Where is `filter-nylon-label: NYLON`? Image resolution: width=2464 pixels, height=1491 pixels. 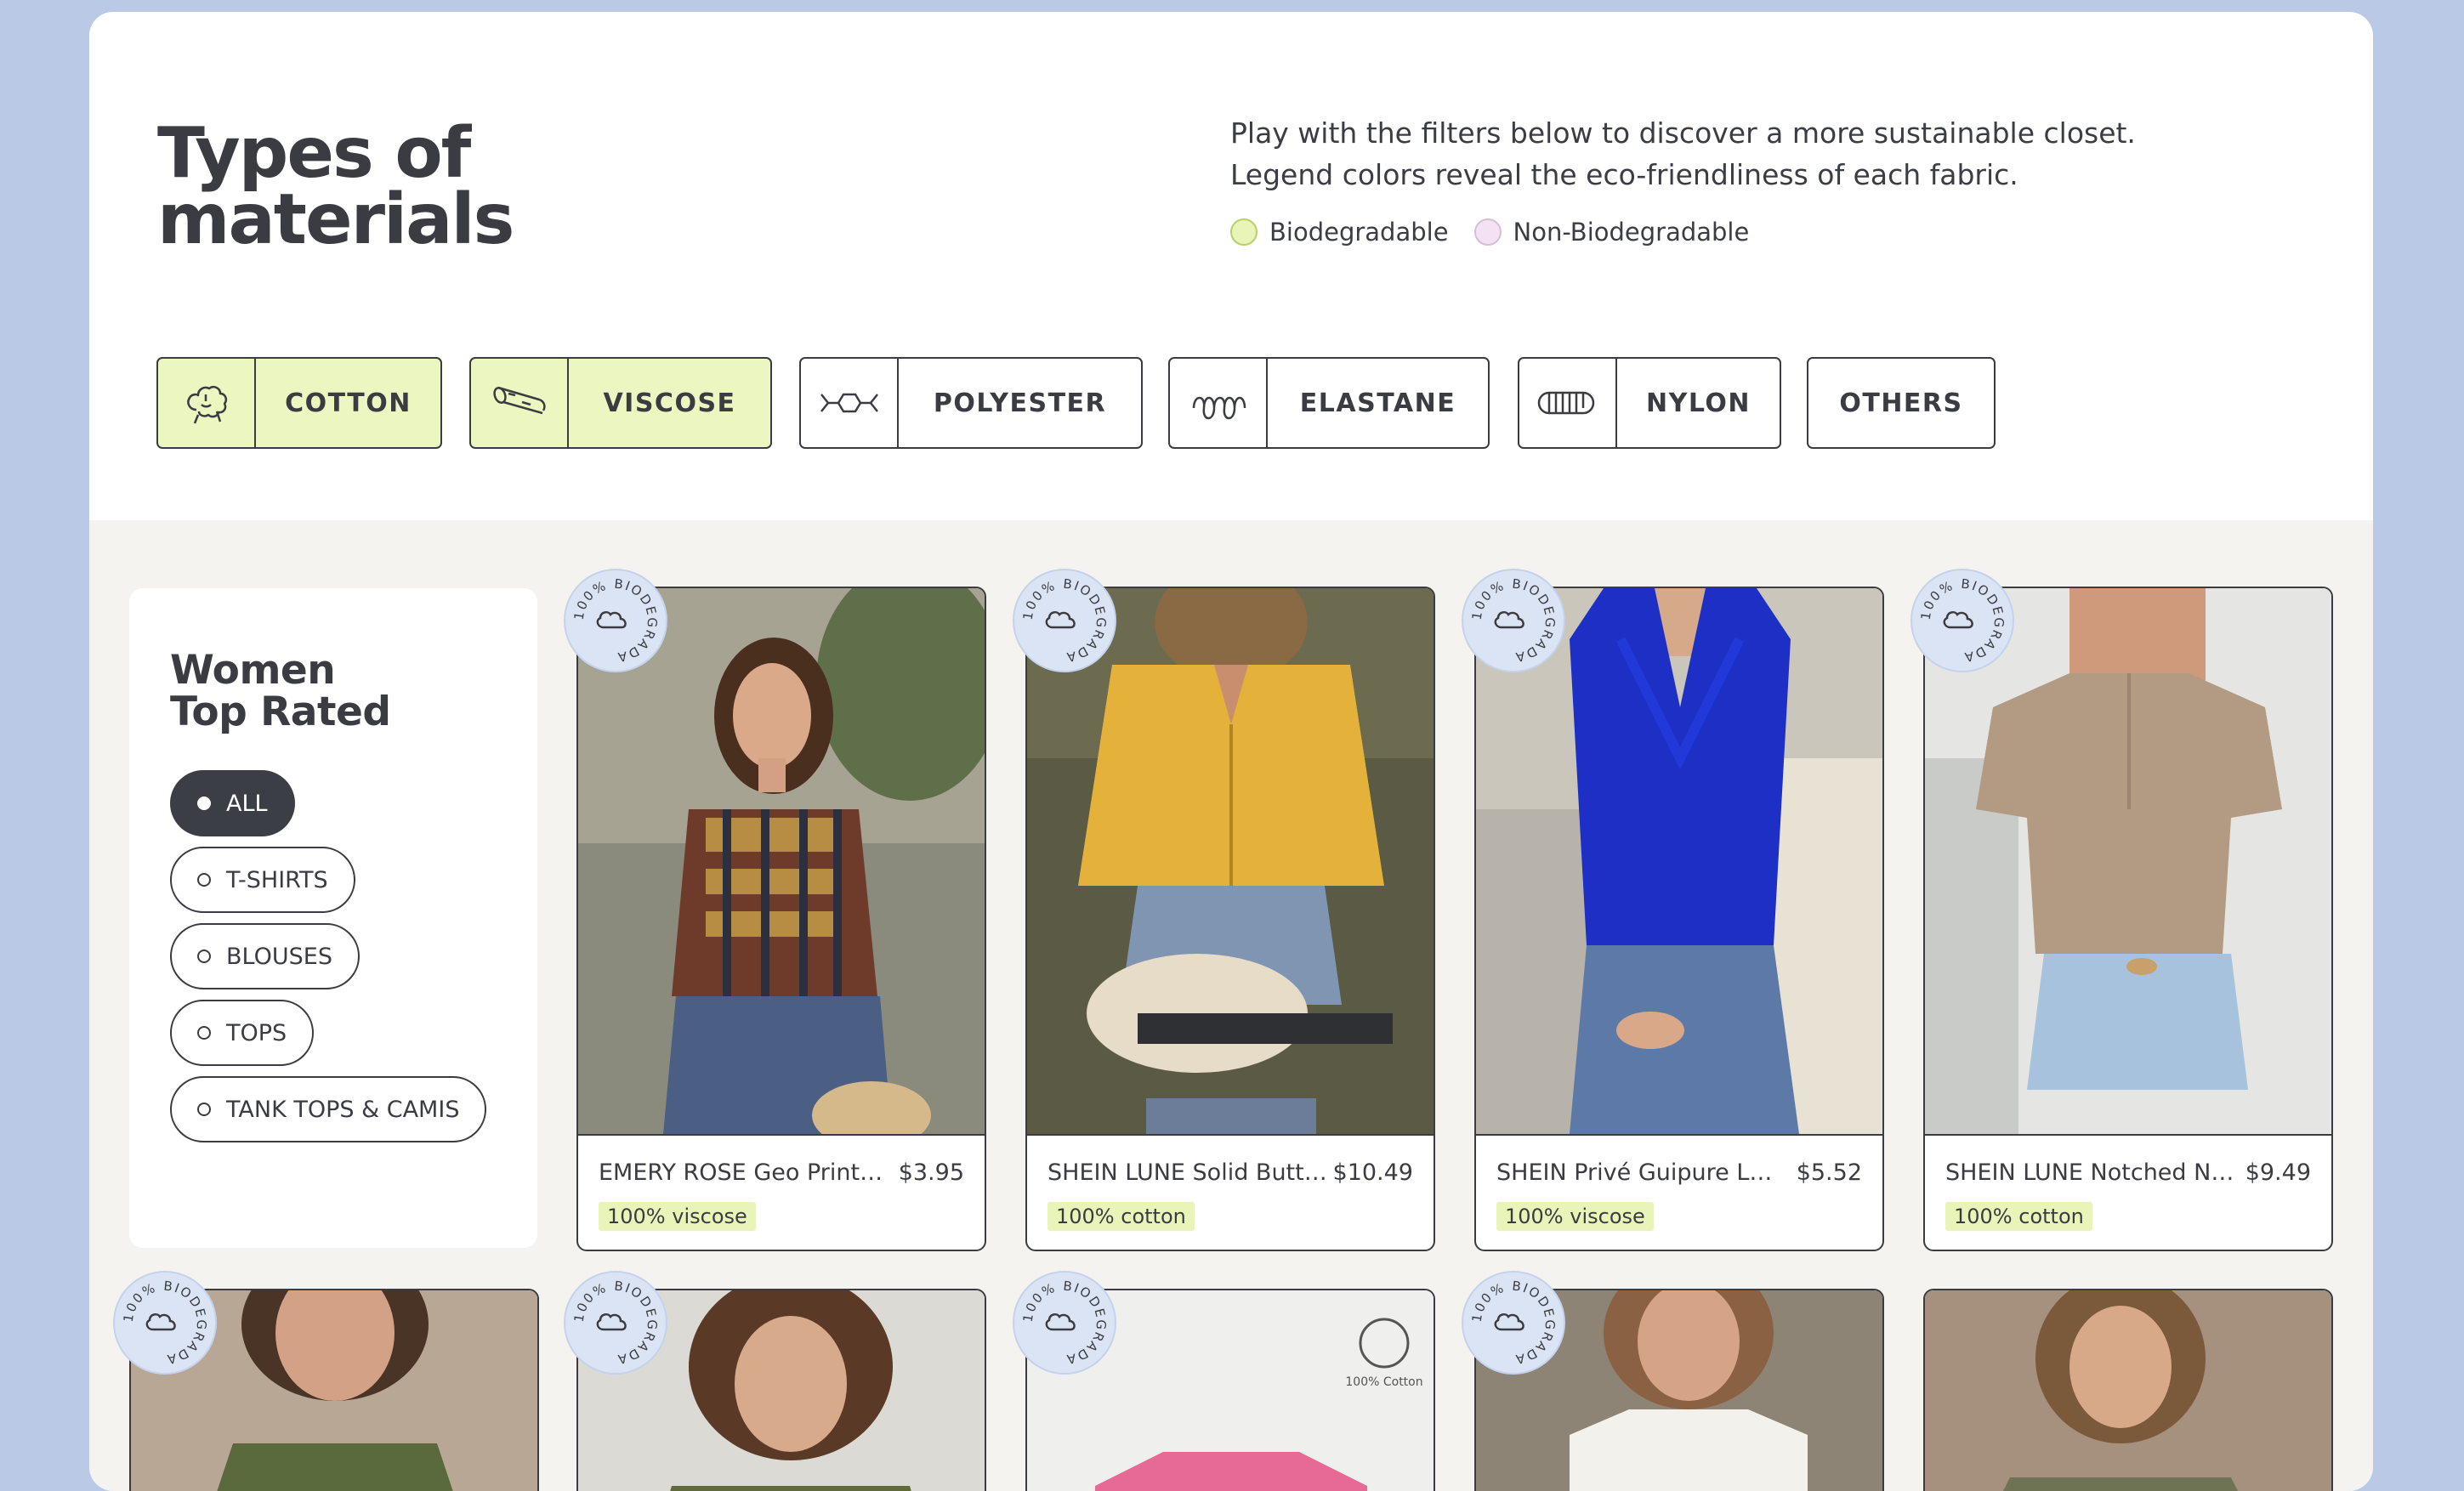
filter-nylon-label: NYLON is located at coordinates (1698, 403).